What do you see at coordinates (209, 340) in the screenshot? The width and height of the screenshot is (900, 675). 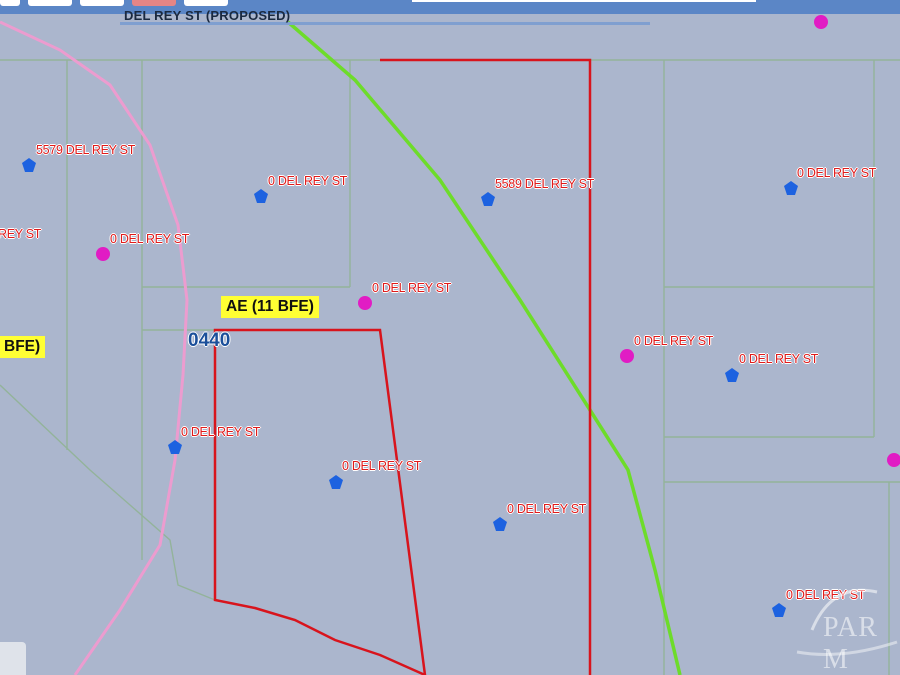 I see `panel-number-label: 0440` at bounding box center [209, 340].